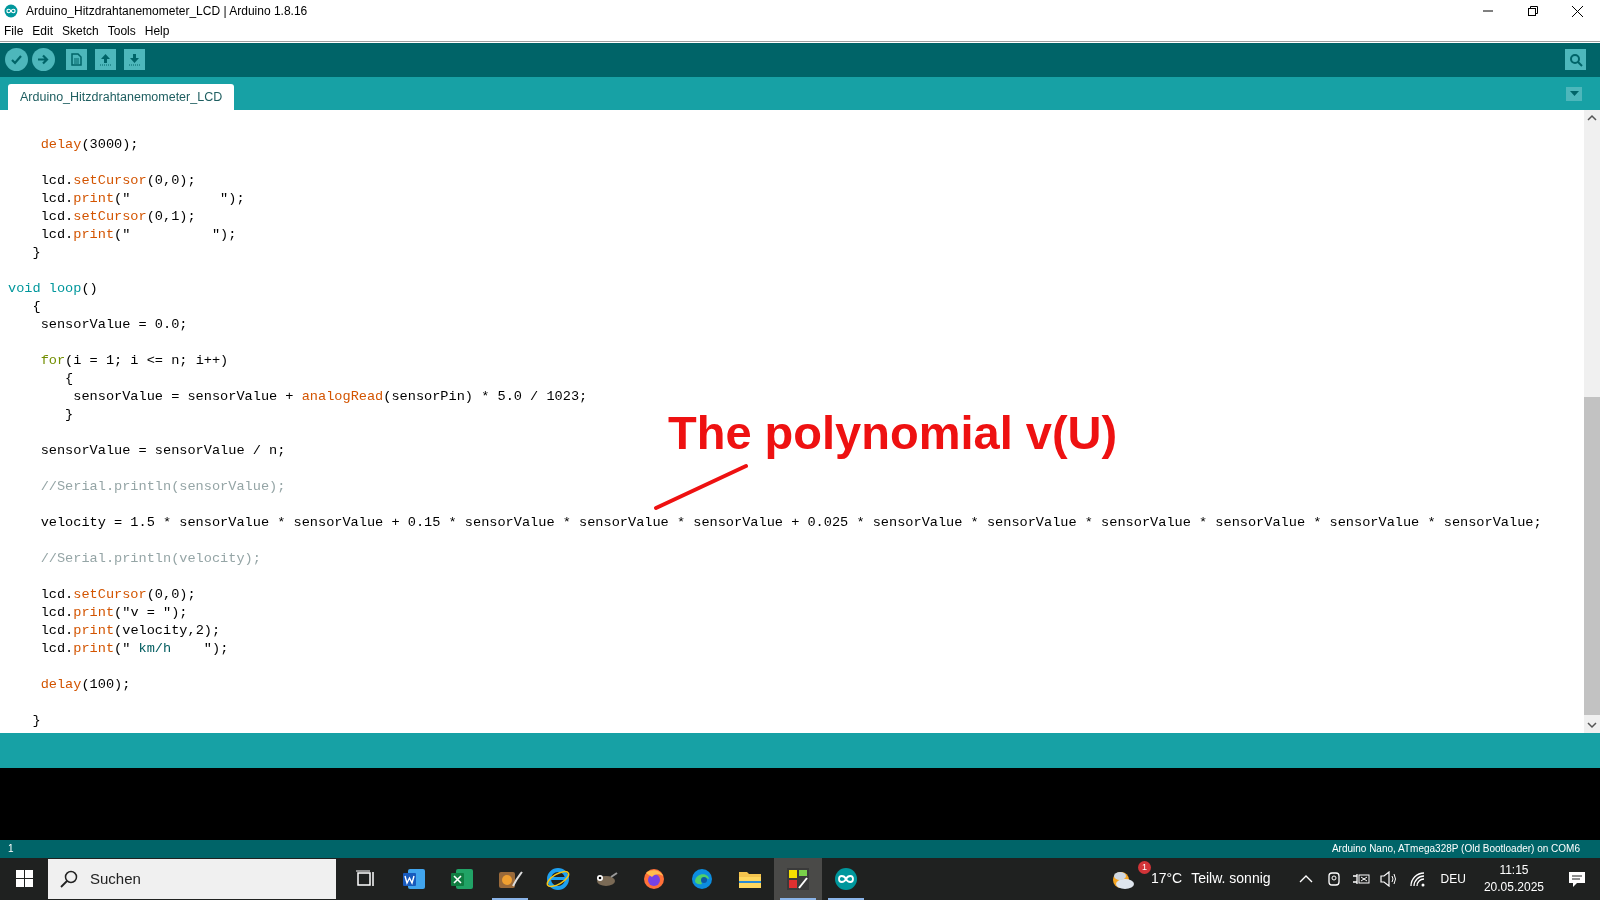  Describe the element at coordinates (134, 648) in the screenshot. I see `code-line: lcd.print(" km/h ");` at that location.